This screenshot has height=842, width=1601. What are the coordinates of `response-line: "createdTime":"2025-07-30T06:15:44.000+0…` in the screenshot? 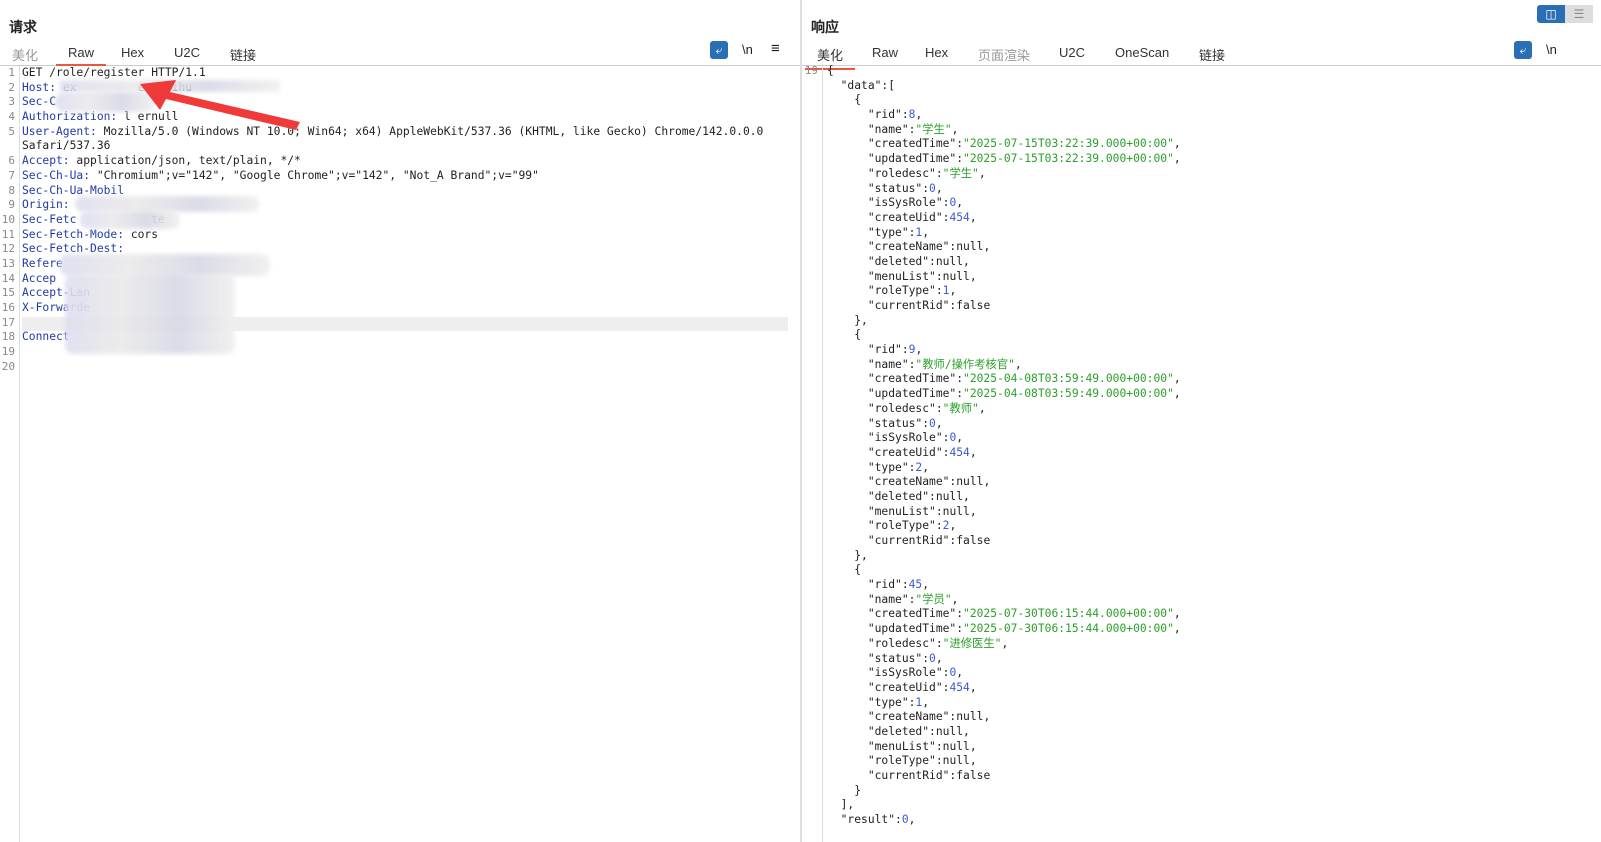 It's located at (1024, 614).